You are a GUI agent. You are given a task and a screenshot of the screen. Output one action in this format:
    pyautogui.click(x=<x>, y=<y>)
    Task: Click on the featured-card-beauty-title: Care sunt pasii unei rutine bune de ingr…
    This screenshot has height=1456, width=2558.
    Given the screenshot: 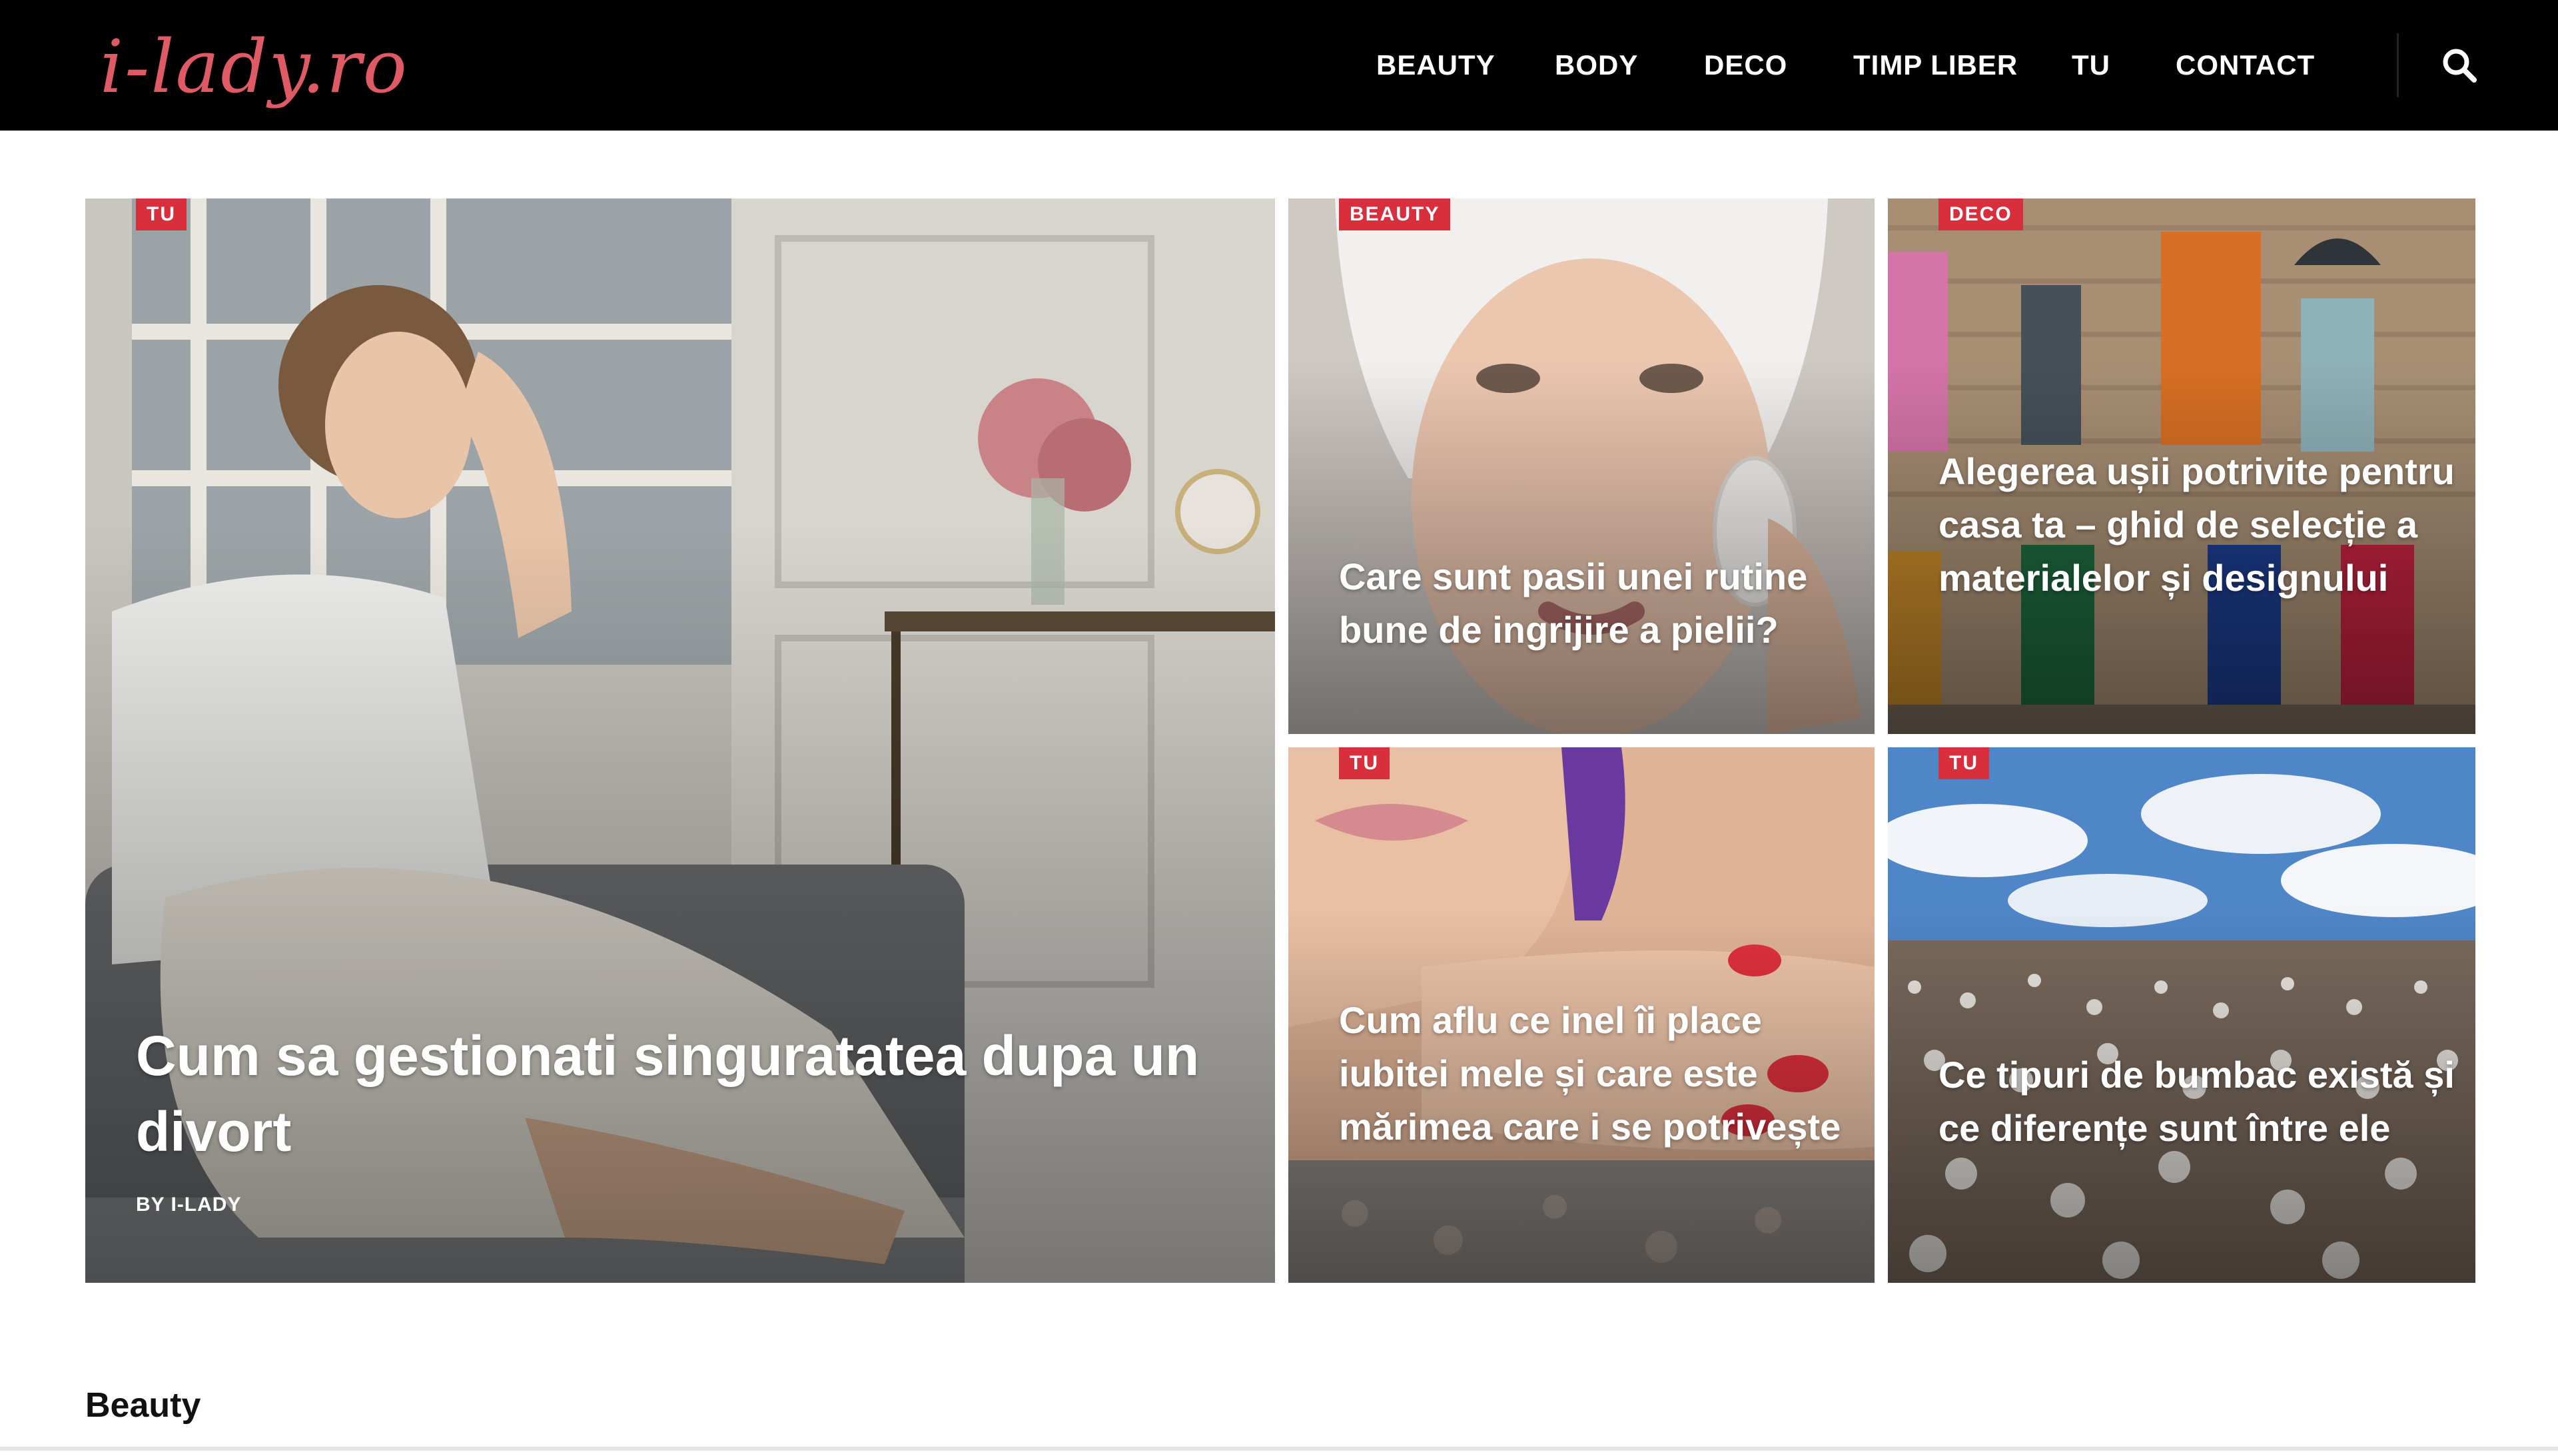 What is the action you would take?
    pyautogui.click(x=1599, y=603)
    